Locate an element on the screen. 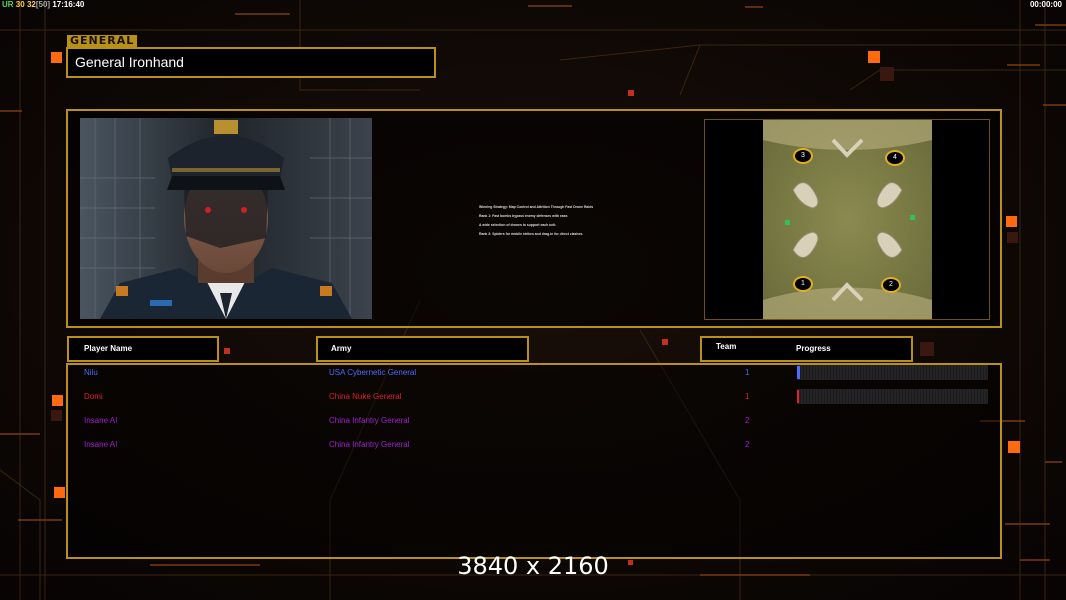  hud-stats: UR 30 32[50] 17:16:40 is located at coordinates (43, 4).